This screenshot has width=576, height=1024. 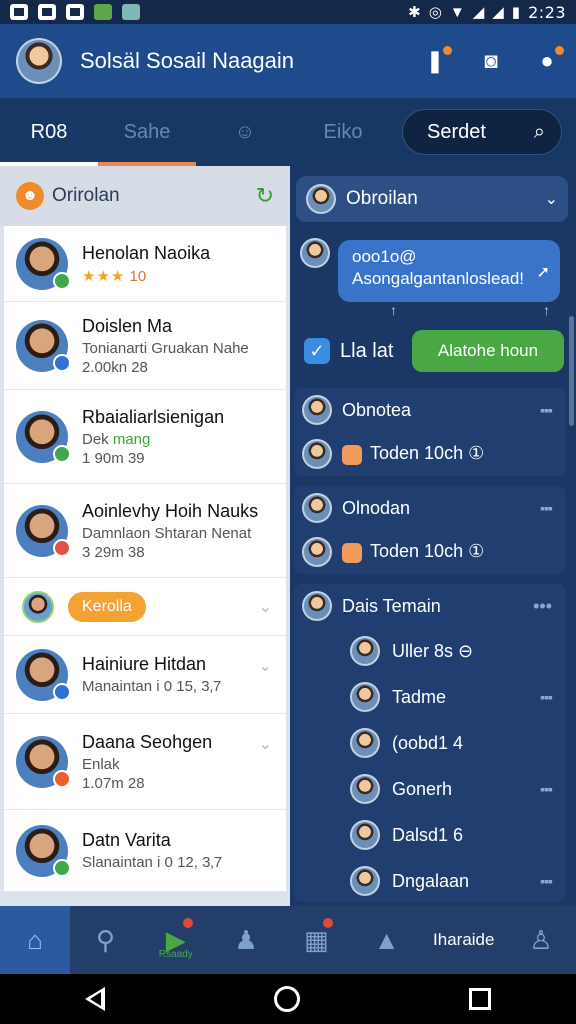 What do you see at coordinates (145, 196) in the screenshot?
I see `contacts-header: ☻ Orirolan ↻` at bounding box center [145, 196].